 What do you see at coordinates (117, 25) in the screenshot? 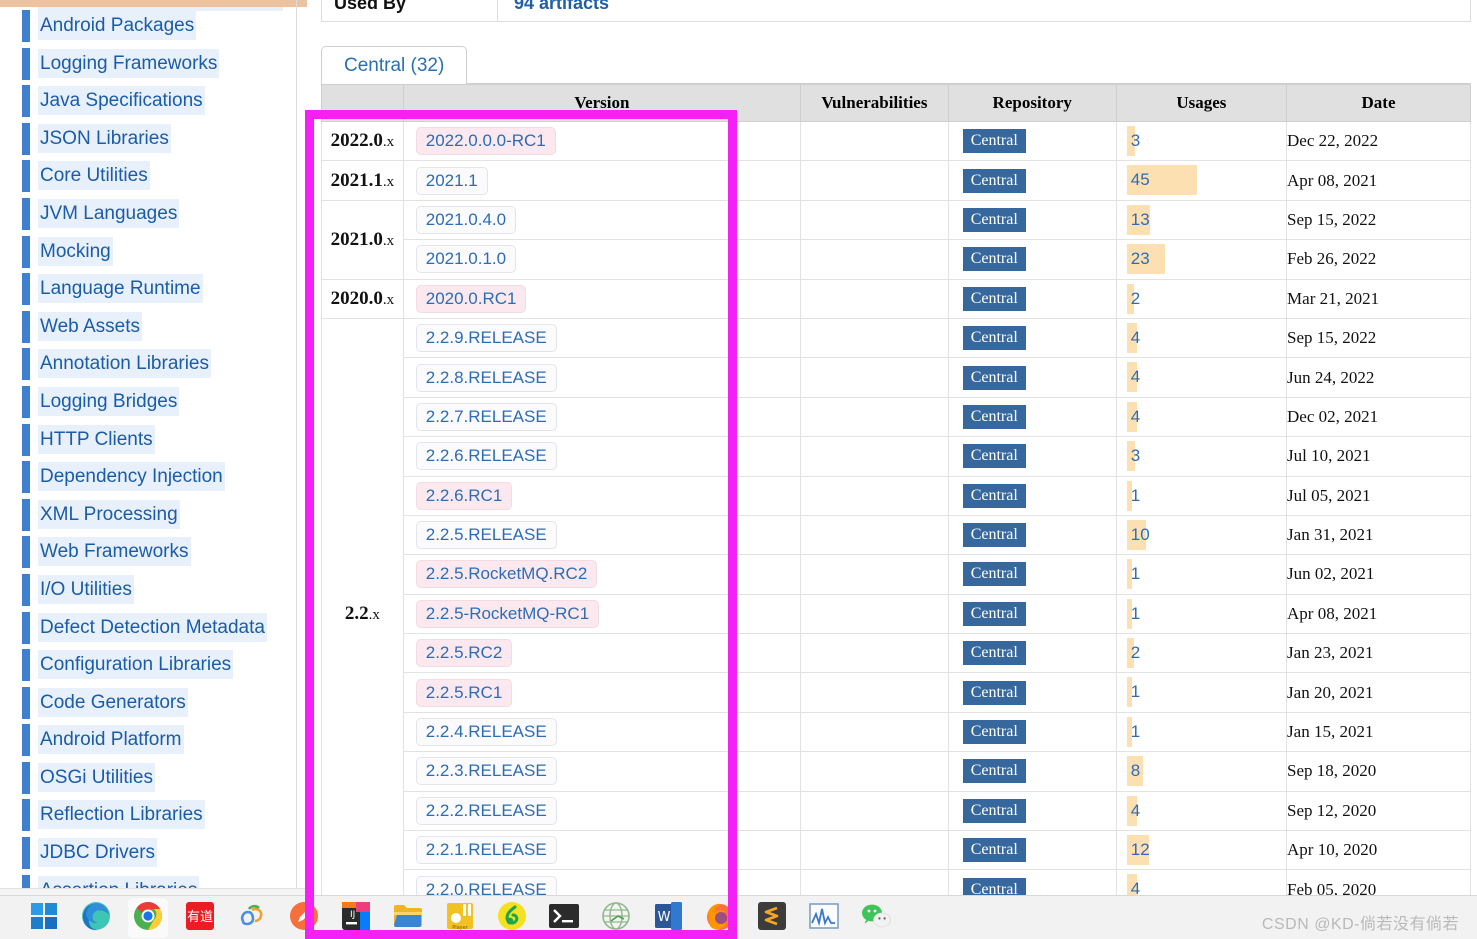
I see `sidebar-item-label: Android Packages` at bounding box center [117, 25].